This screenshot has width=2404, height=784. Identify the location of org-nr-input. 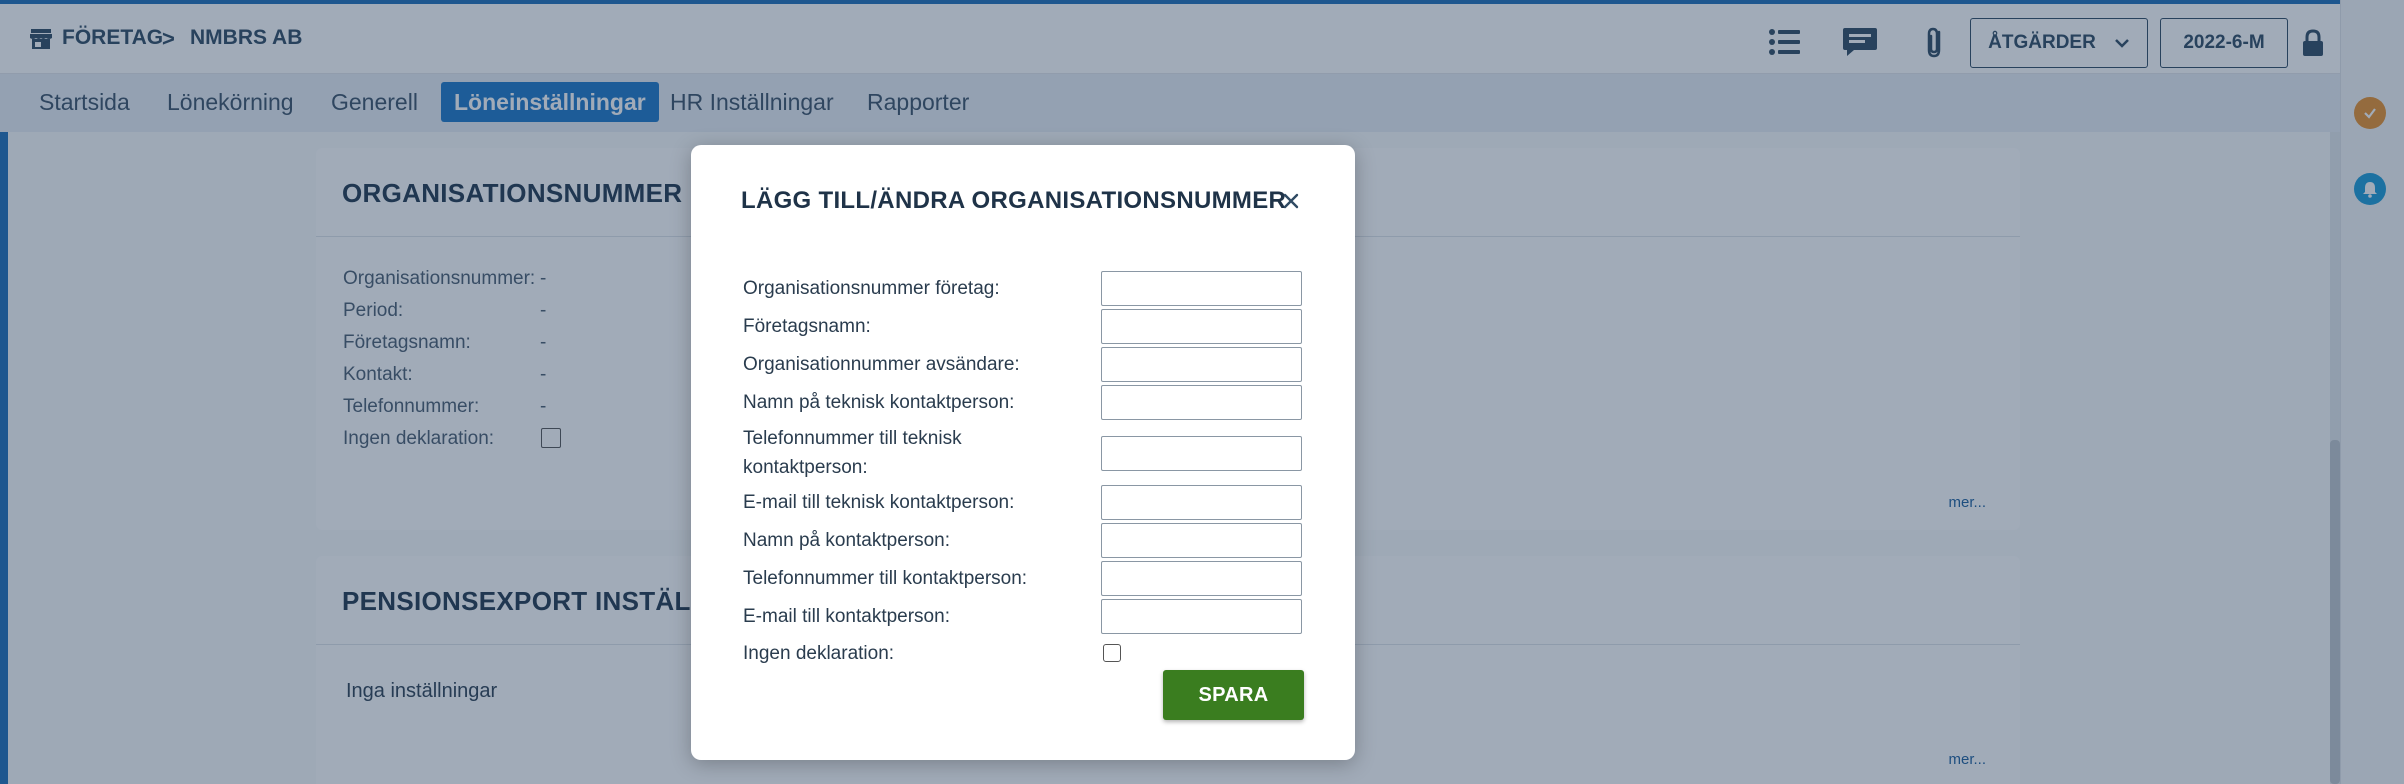
(1201, 288).